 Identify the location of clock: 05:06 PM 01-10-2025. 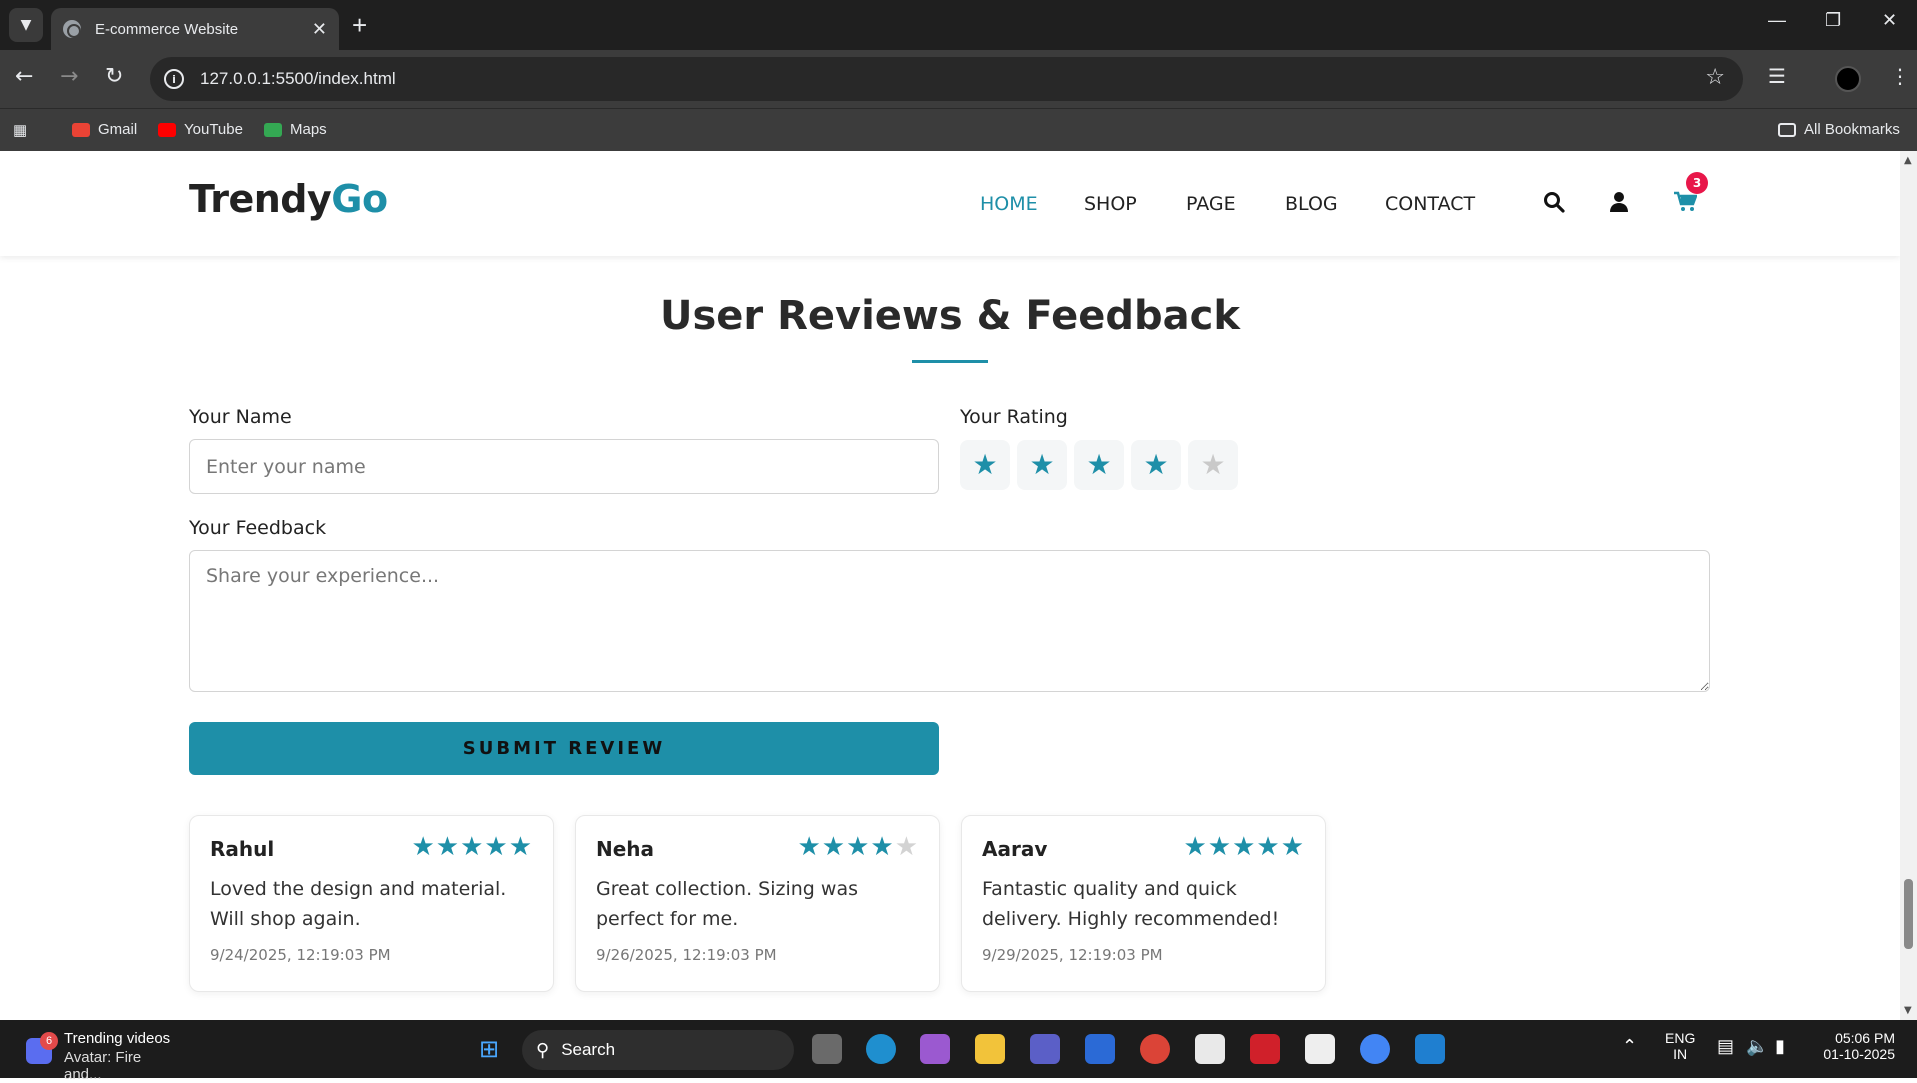
(1855, 1046).